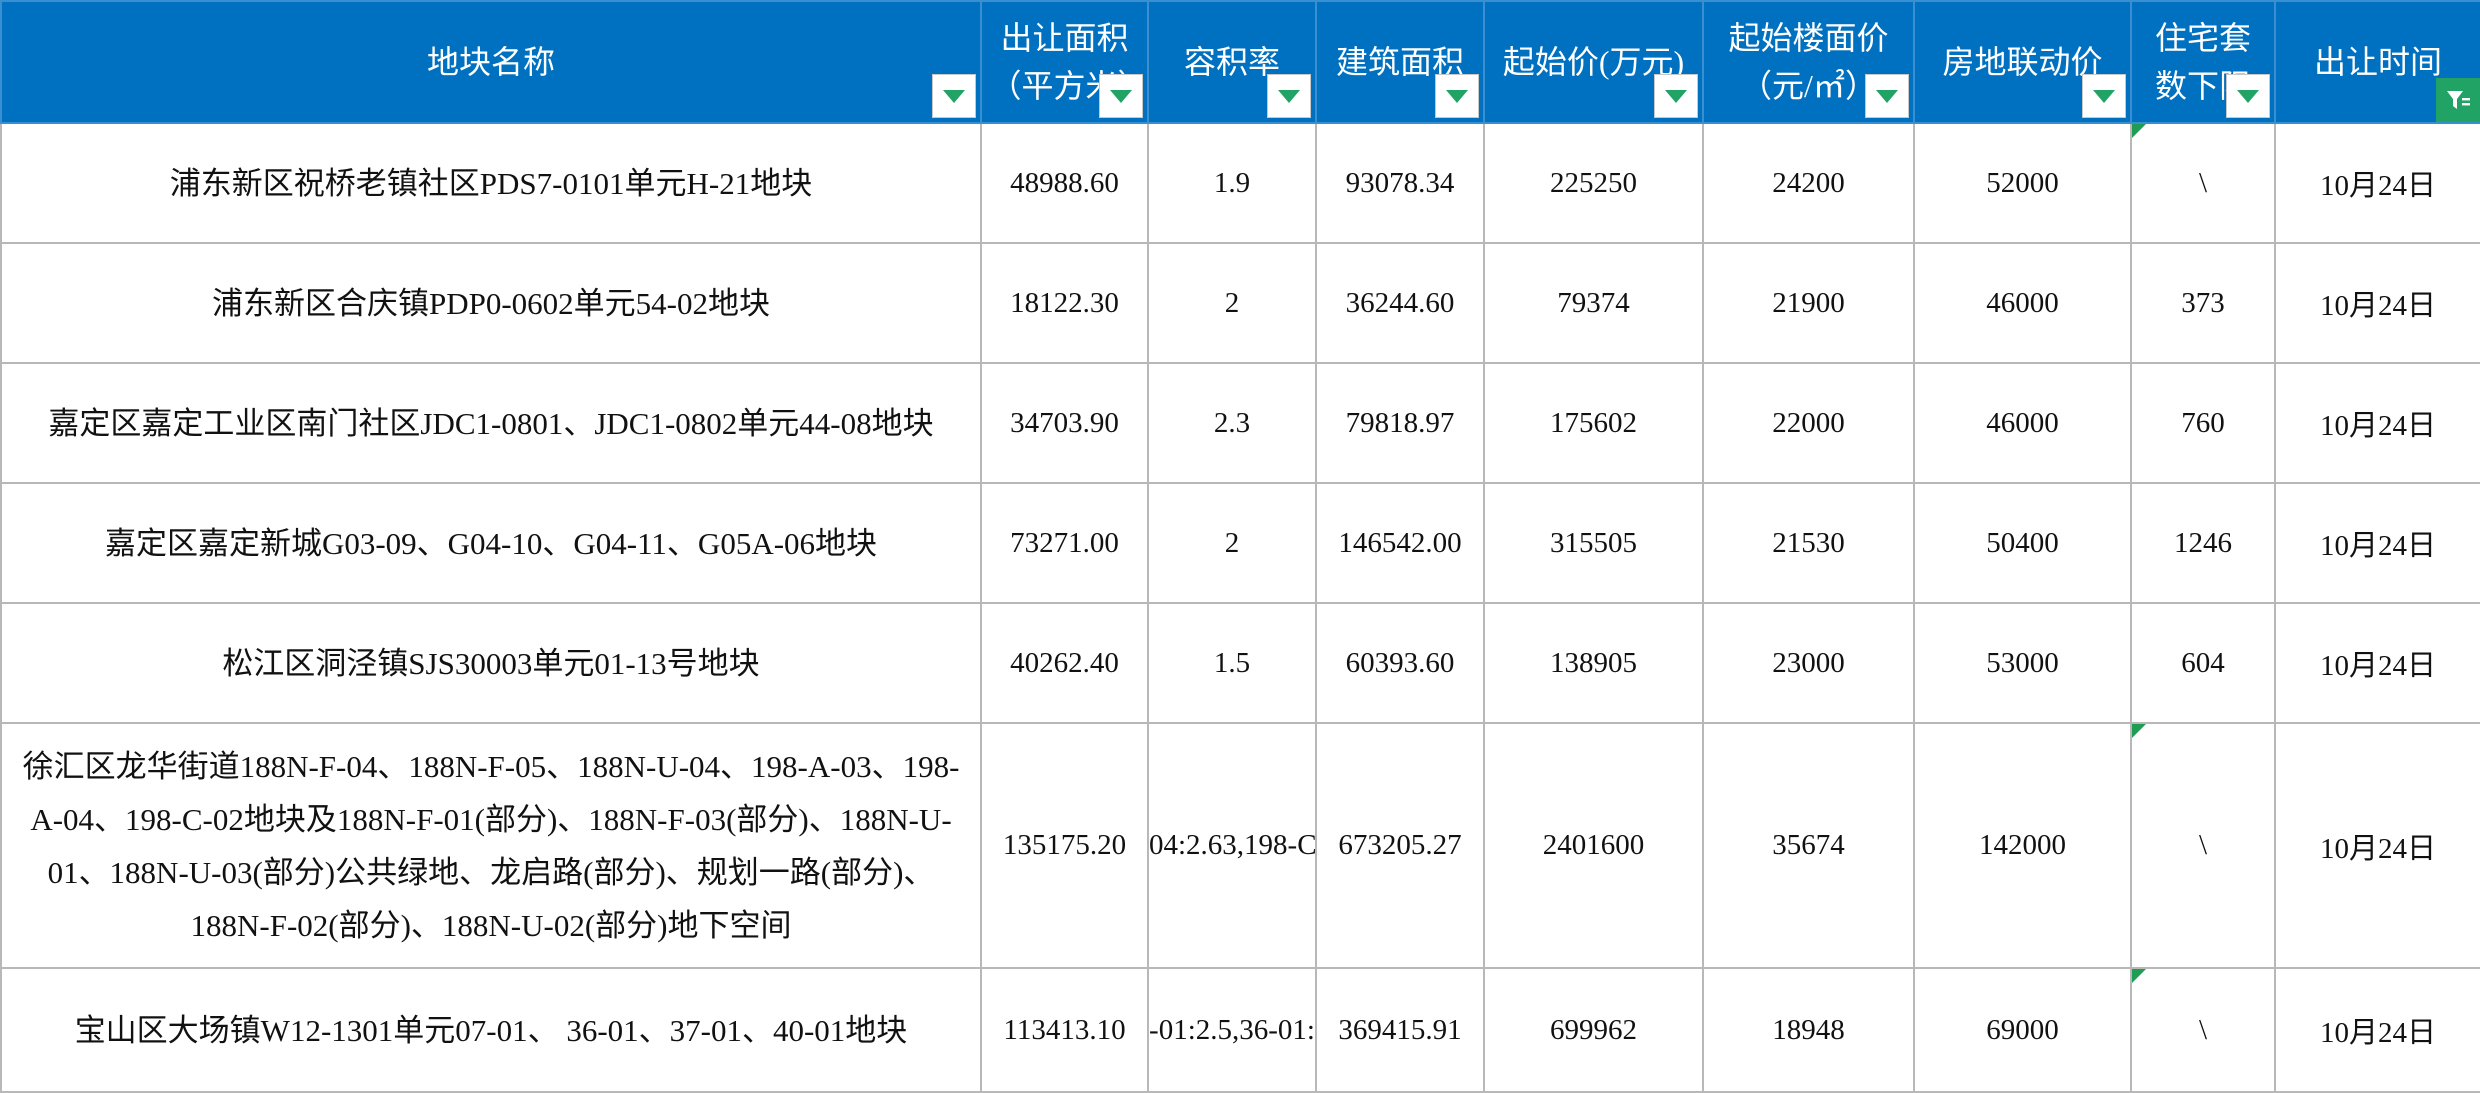 Image resolution: width=2480 pixels, height=1093 pixels. Describe the element at coordinates (1808, 62) in the screenshot. I see `col-header-floor-price: 起始楼面价（元/㎡）` at that location.